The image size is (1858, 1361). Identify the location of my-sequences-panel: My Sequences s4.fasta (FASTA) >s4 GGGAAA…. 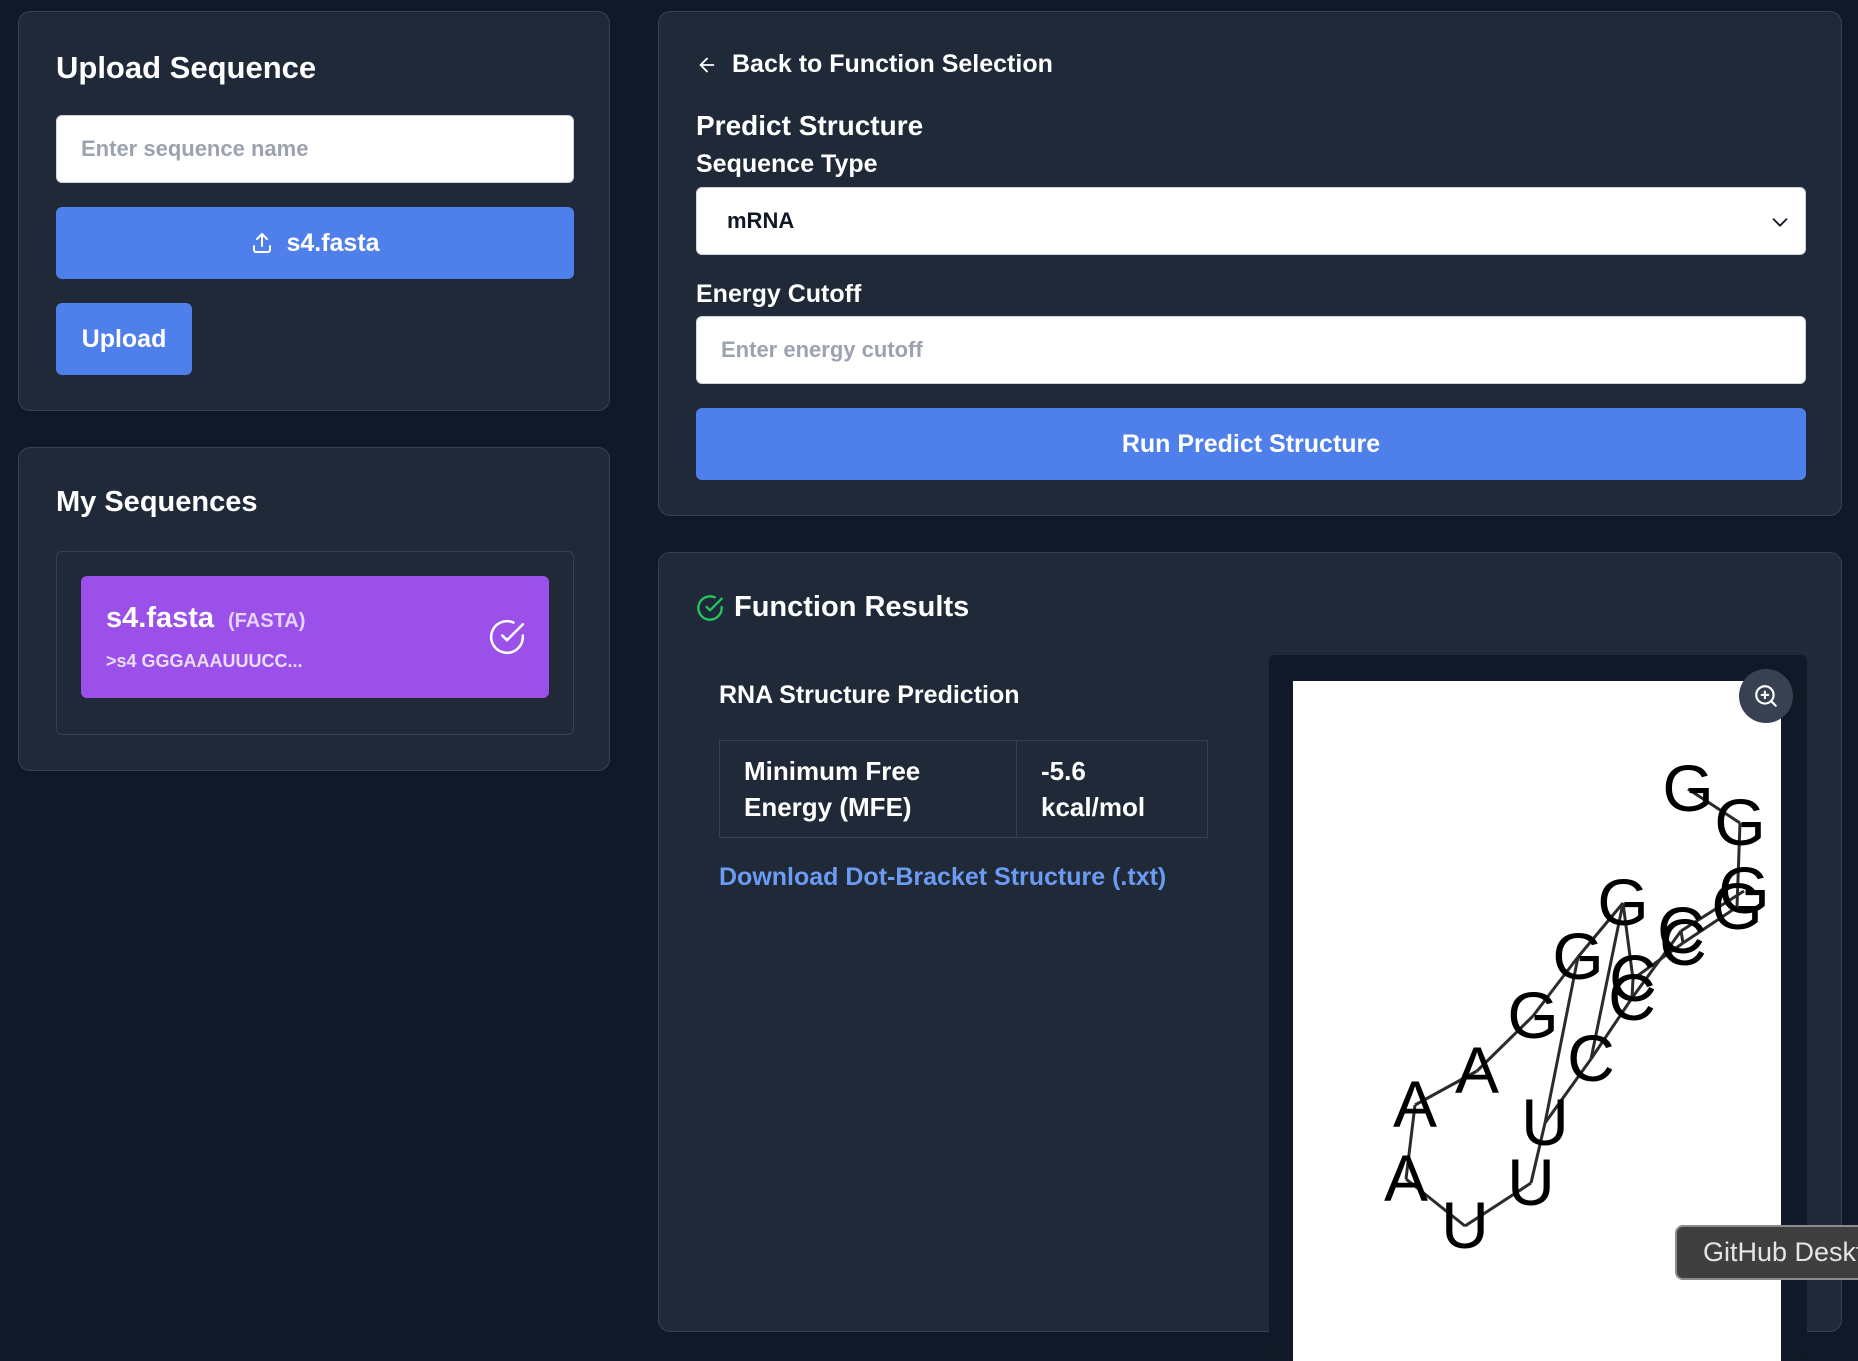
(314, 609).